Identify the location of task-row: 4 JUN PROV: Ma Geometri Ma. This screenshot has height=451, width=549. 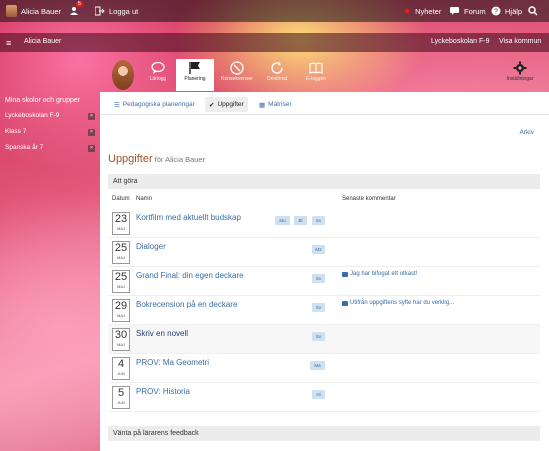
(324, 368).